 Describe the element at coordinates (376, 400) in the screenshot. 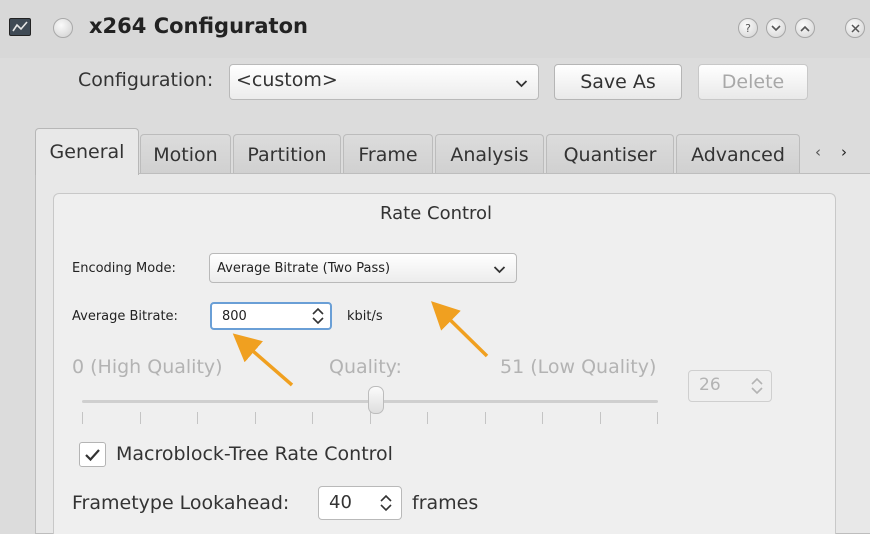

I see `slider-handle` at that location.